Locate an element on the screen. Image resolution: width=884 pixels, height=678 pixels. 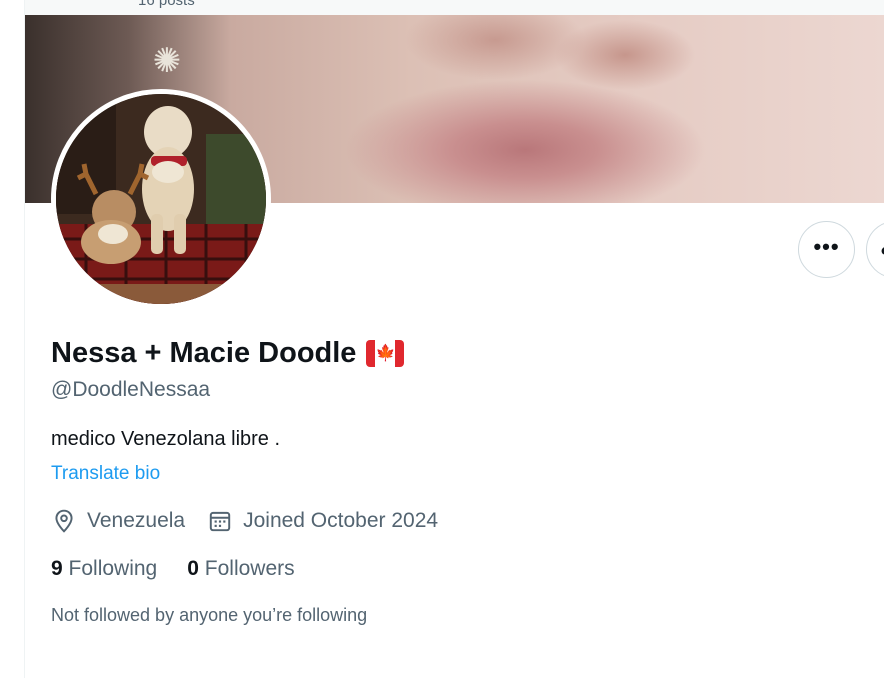
profile-meta: Venezuela Joined October 2024 is located at coordinates (255, 521).